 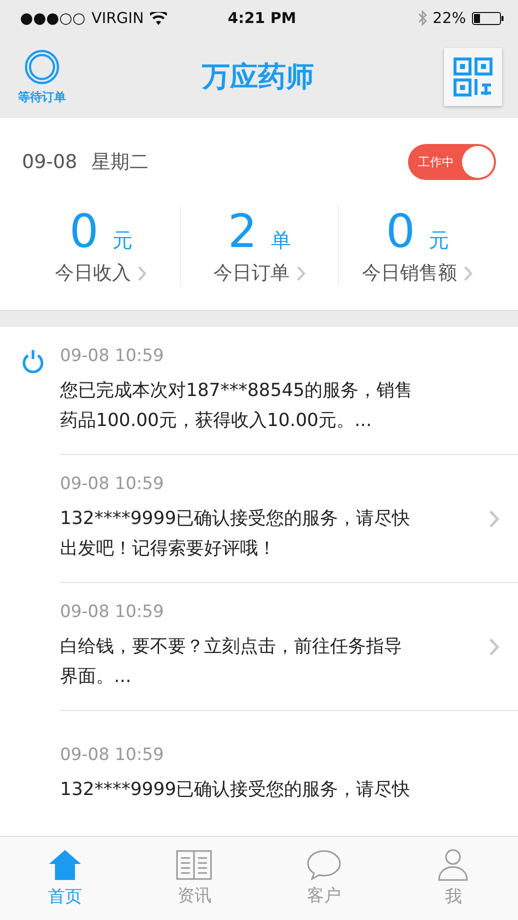 I want to click on qr-code-button, so click(x=473, y=77).